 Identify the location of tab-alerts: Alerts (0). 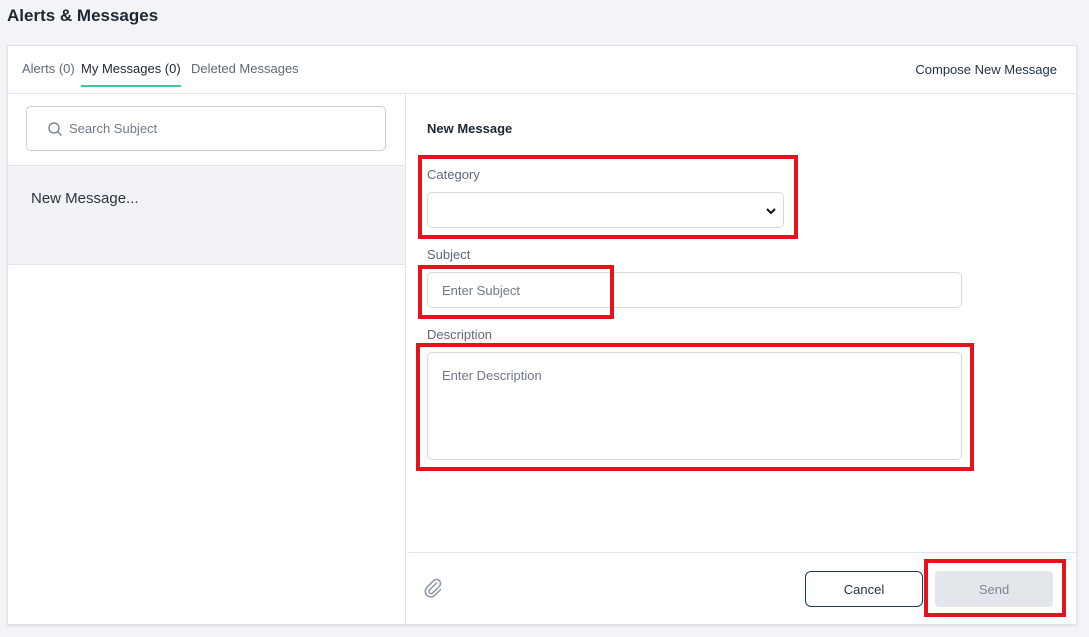
(48, 73).